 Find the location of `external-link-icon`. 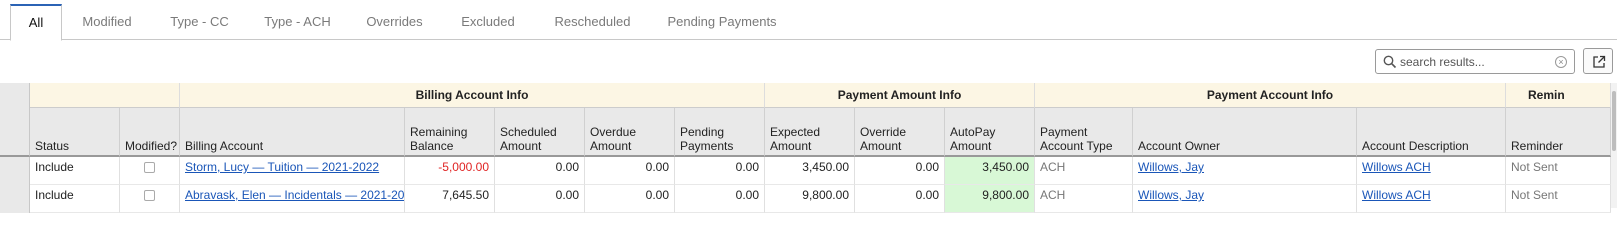

external-link-icon is located at coordinates (1599, 61).